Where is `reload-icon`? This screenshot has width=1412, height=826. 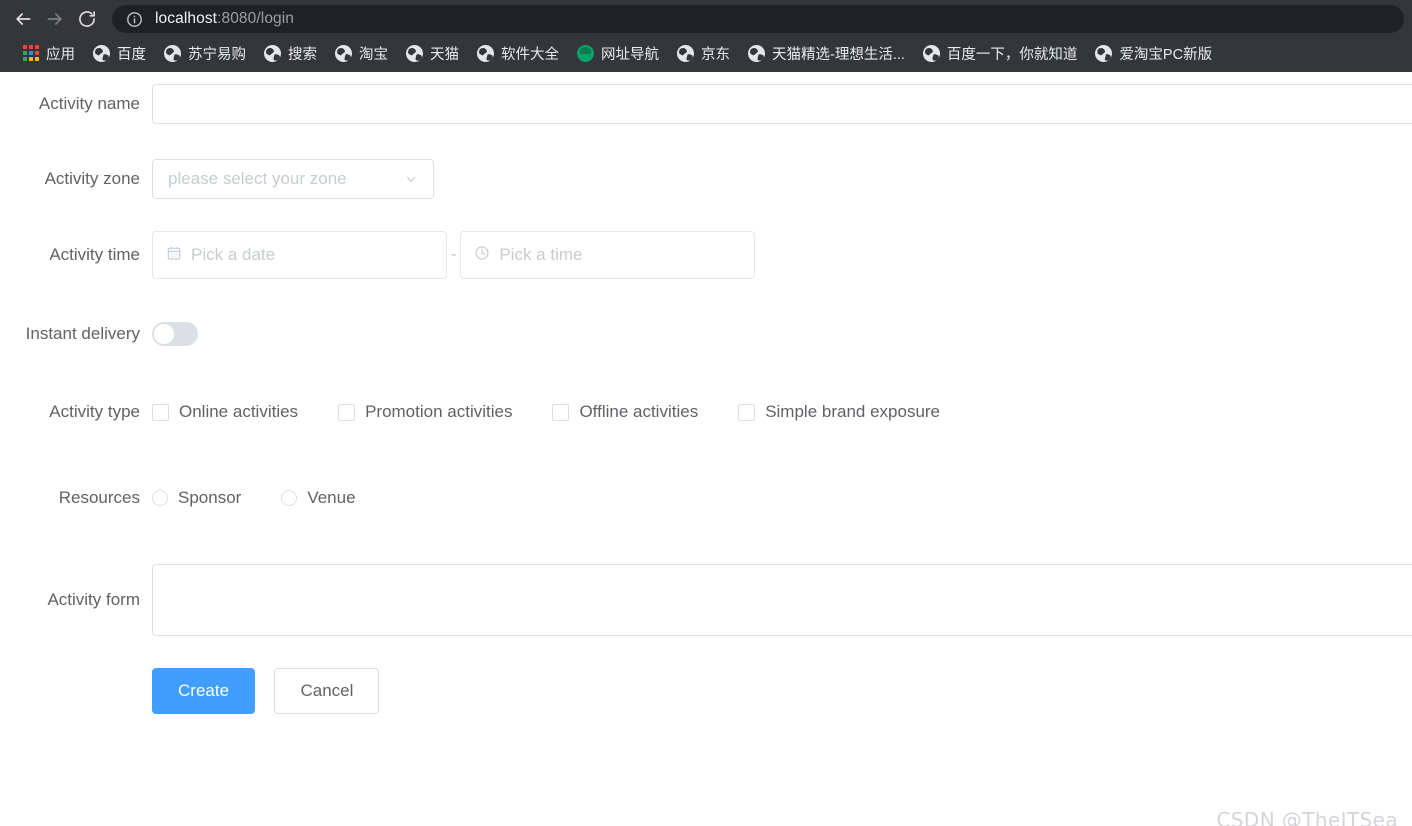 reload-icon is located at coordinates (87, 19).